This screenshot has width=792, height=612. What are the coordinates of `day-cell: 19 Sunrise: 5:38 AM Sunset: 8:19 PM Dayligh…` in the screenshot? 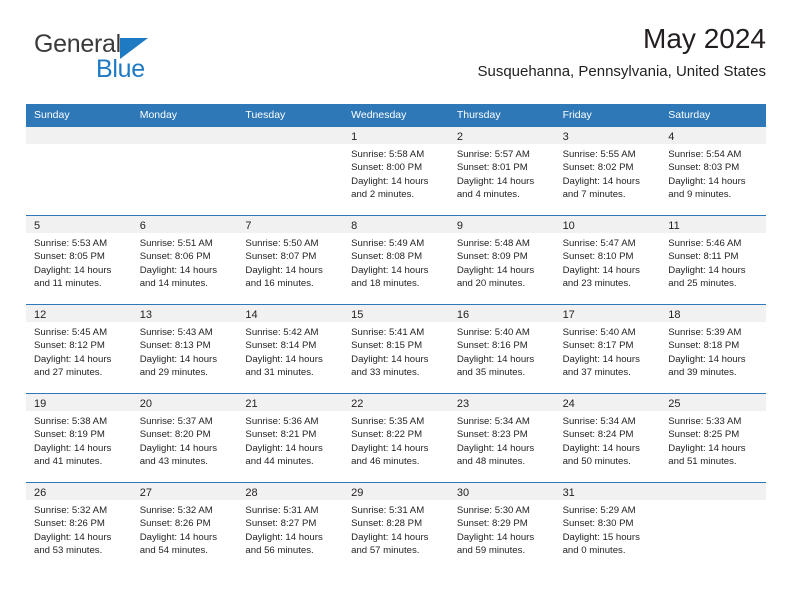 It's located at (79, 438).